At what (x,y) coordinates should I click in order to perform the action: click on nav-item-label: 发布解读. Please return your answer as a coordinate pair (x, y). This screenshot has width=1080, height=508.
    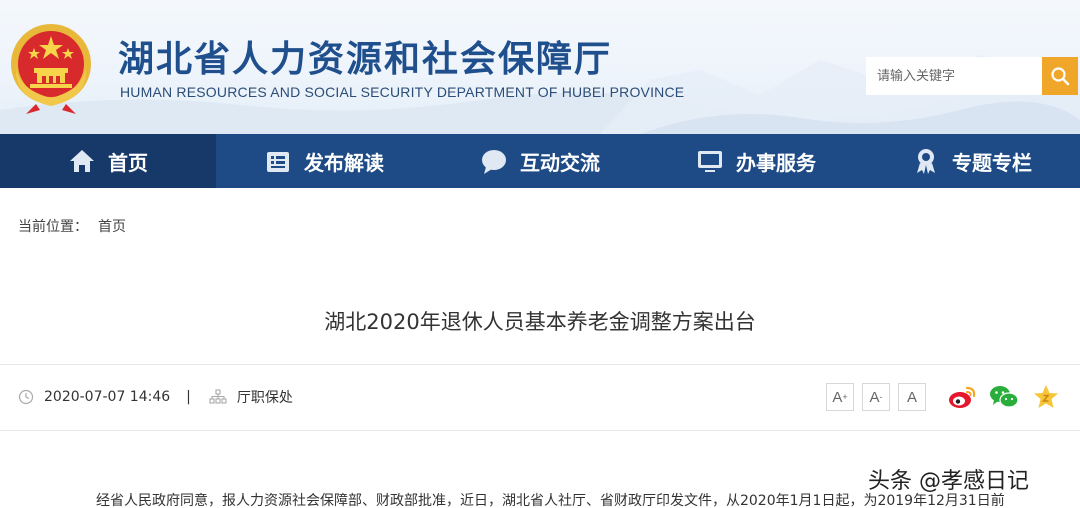
    Looking at the image, I should click on (344, 162).